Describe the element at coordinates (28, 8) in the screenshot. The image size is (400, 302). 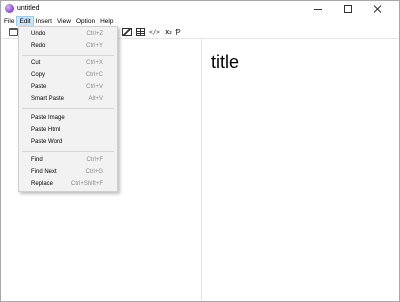
I see `window-title: untitled` at that location.